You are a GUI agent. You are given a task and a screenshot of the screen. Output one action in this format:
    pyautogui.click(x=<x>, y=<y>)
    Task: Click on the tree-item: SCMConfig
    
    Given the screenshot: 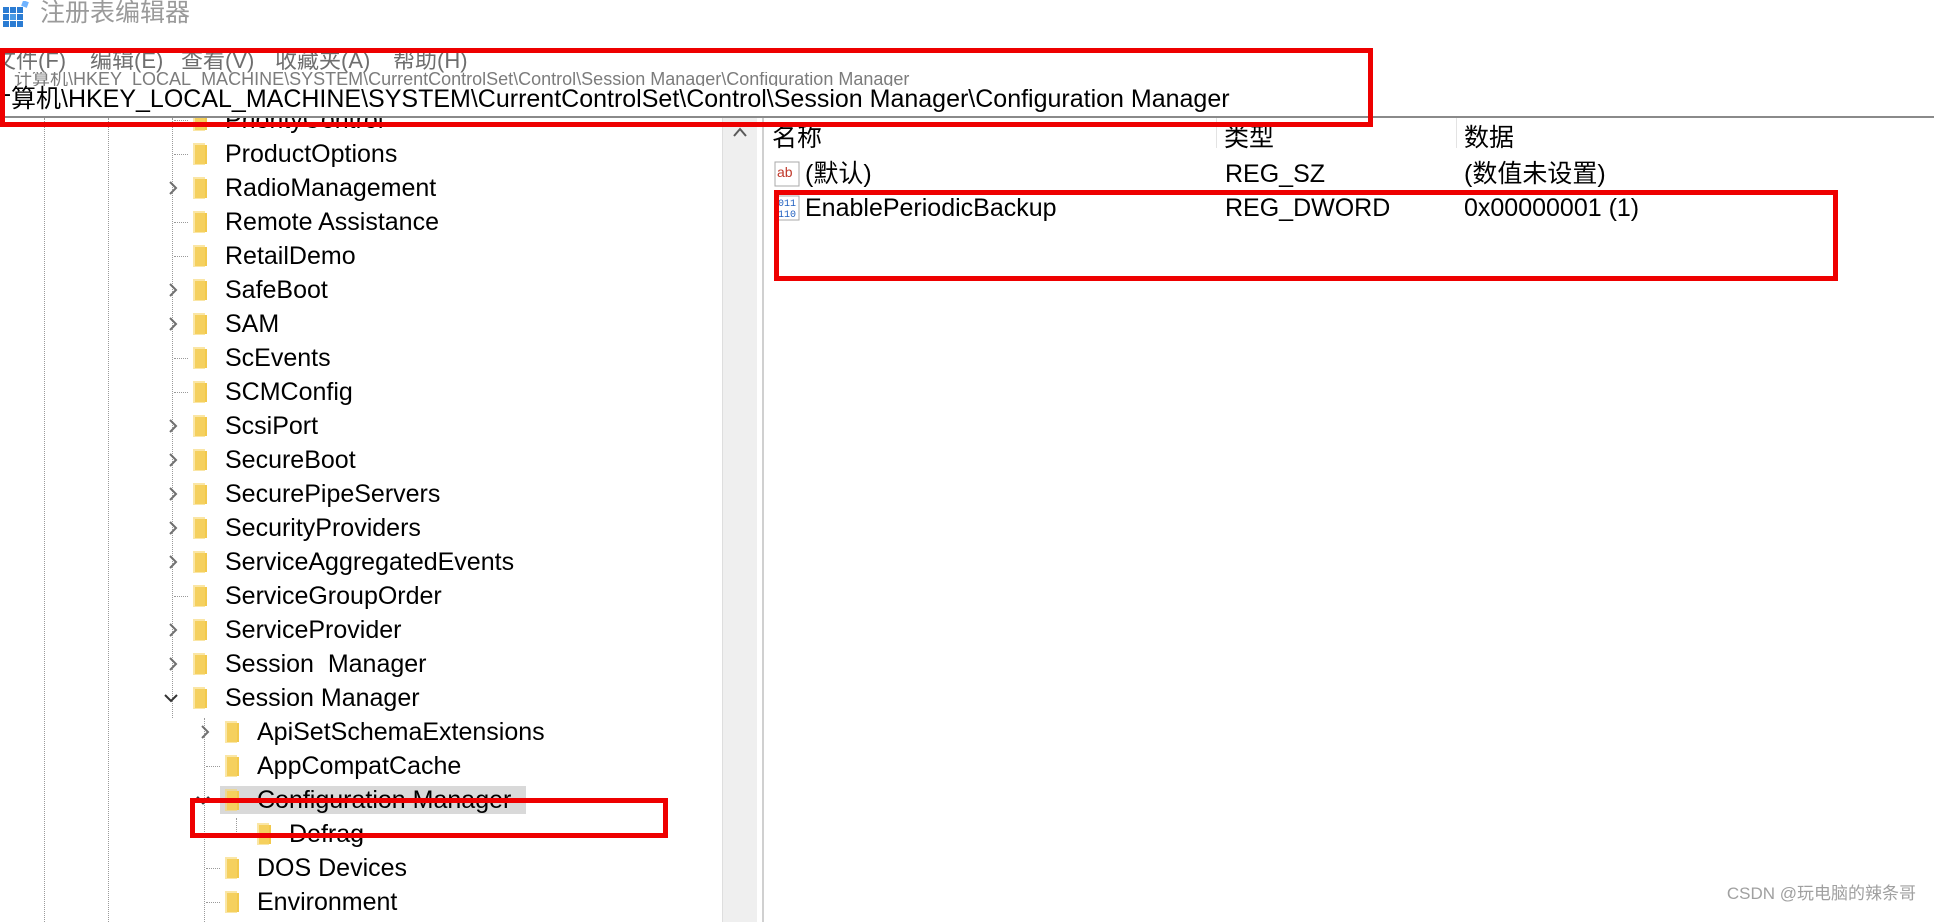 What is the action you would take?
    pyautogui.click(x=370, y=392)
    